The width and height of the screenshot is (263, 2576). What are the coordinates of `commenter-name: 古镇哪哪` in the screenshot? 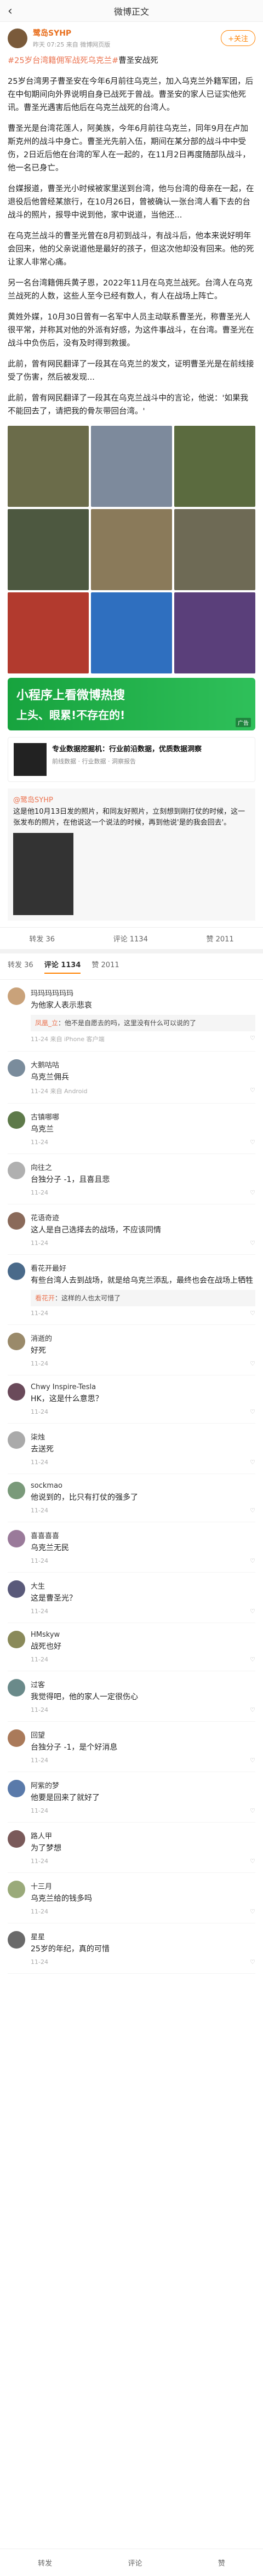 It's located at (143, 1116).